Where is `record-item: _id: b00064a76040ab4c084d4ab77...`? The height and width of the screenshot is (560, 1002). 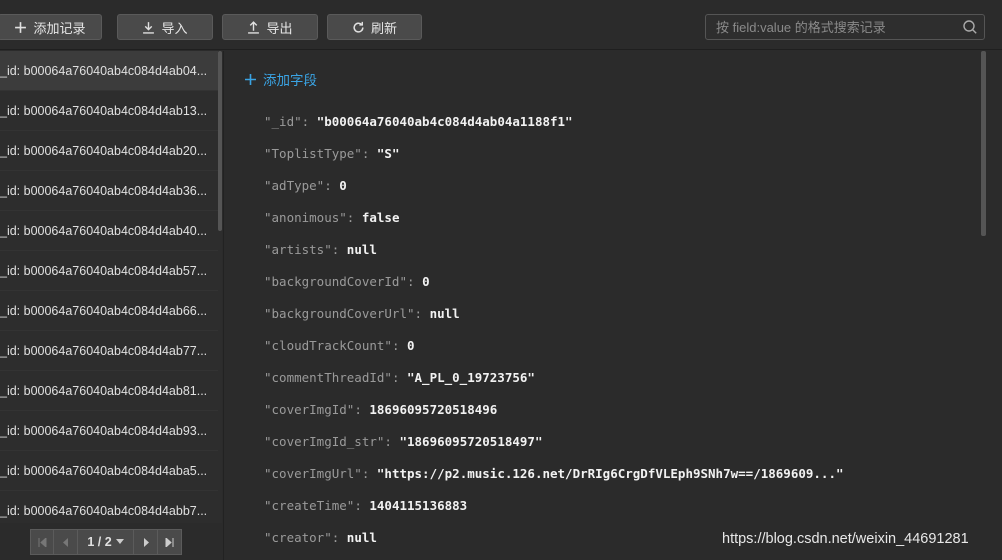 record-item: _id: b00064a76040ab4c084d4ab77... is located at coordinates (109, 351).